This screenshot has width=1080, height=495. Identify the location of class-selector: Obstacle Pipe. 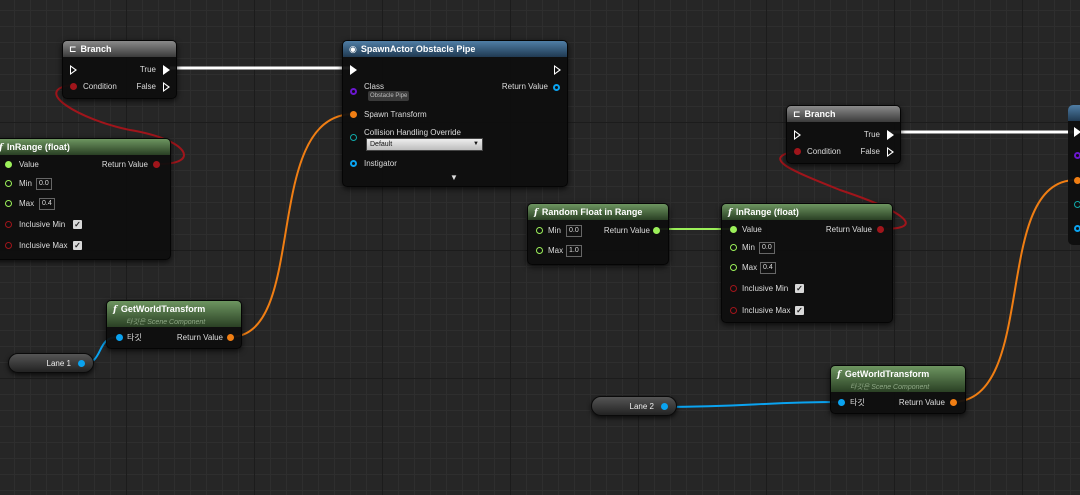
(389, 96).